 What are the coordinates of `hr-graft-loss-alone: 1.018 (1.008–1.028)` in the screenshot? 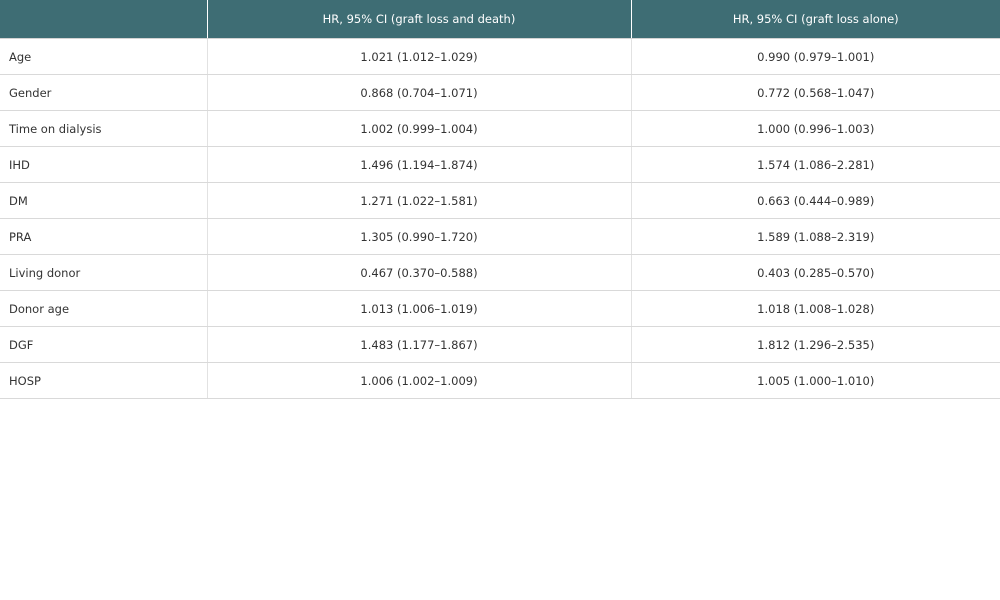 It's located at (815, 308).